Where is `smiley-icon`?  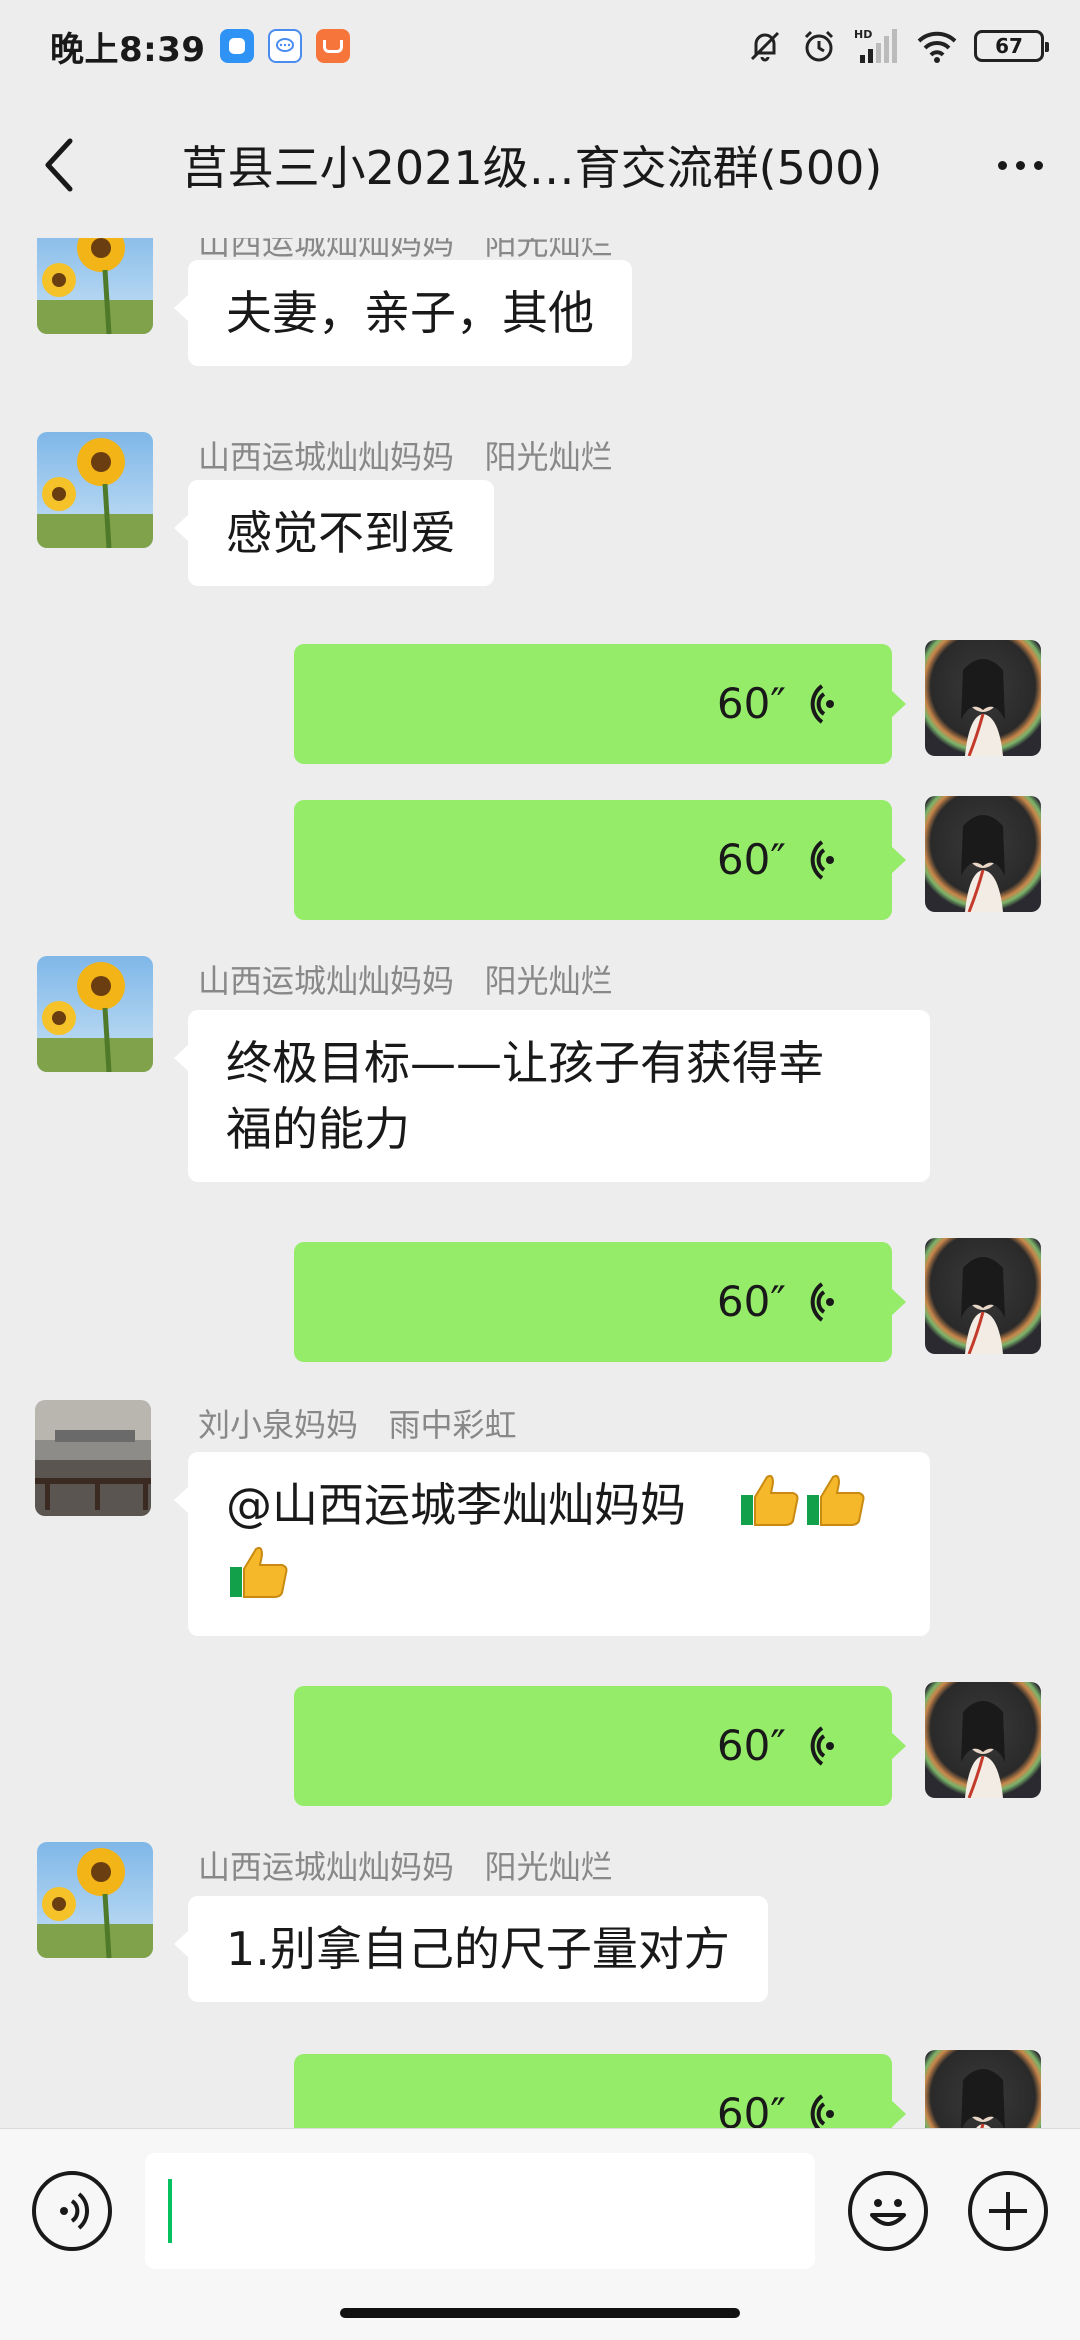
smiley-icon is located at coordinates (888, 2212).